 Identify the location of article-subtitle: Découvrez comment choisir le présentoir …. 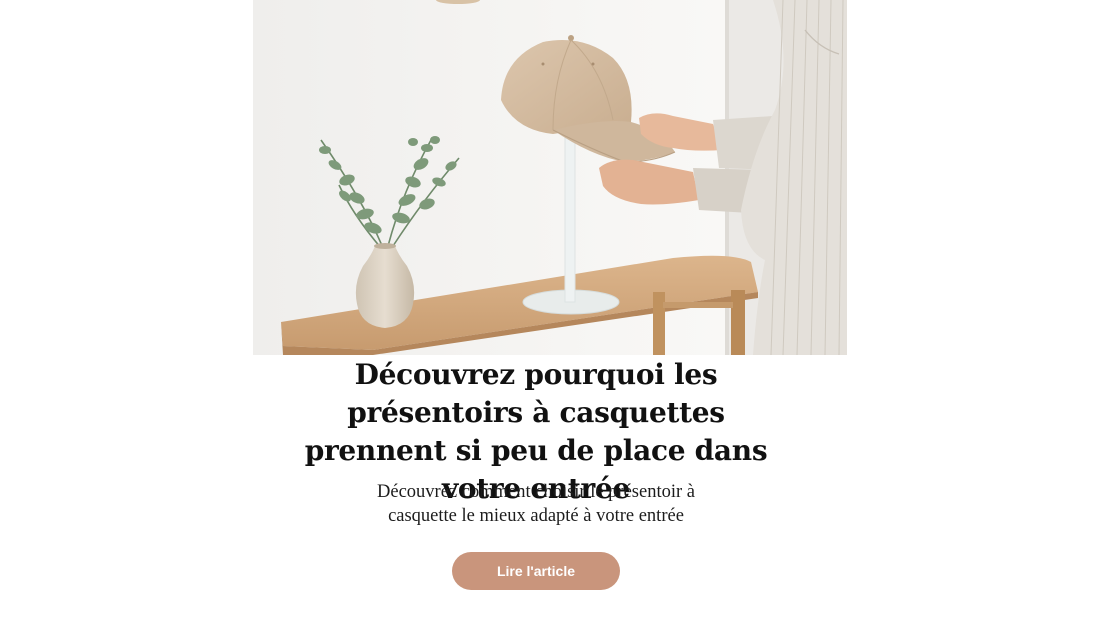
(536, 504).